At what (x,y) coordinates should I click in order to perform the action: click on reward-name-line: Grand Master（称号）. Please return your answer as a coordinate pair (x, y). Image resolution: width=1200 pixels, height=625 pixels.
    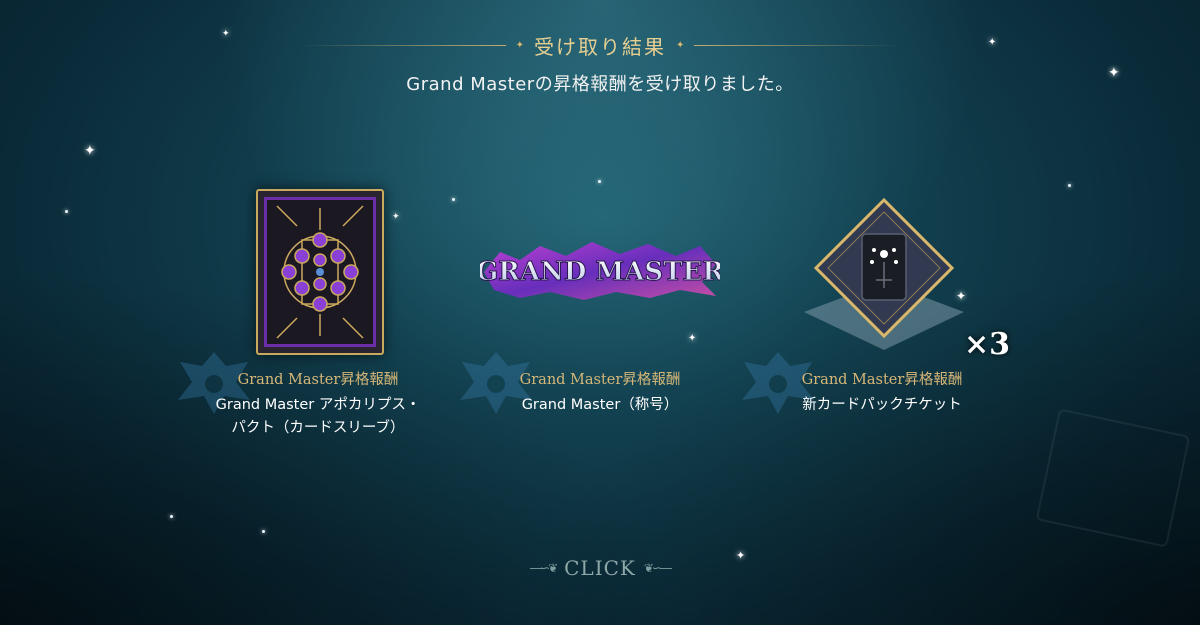
    Looking at the image, I should click on (600, 405).